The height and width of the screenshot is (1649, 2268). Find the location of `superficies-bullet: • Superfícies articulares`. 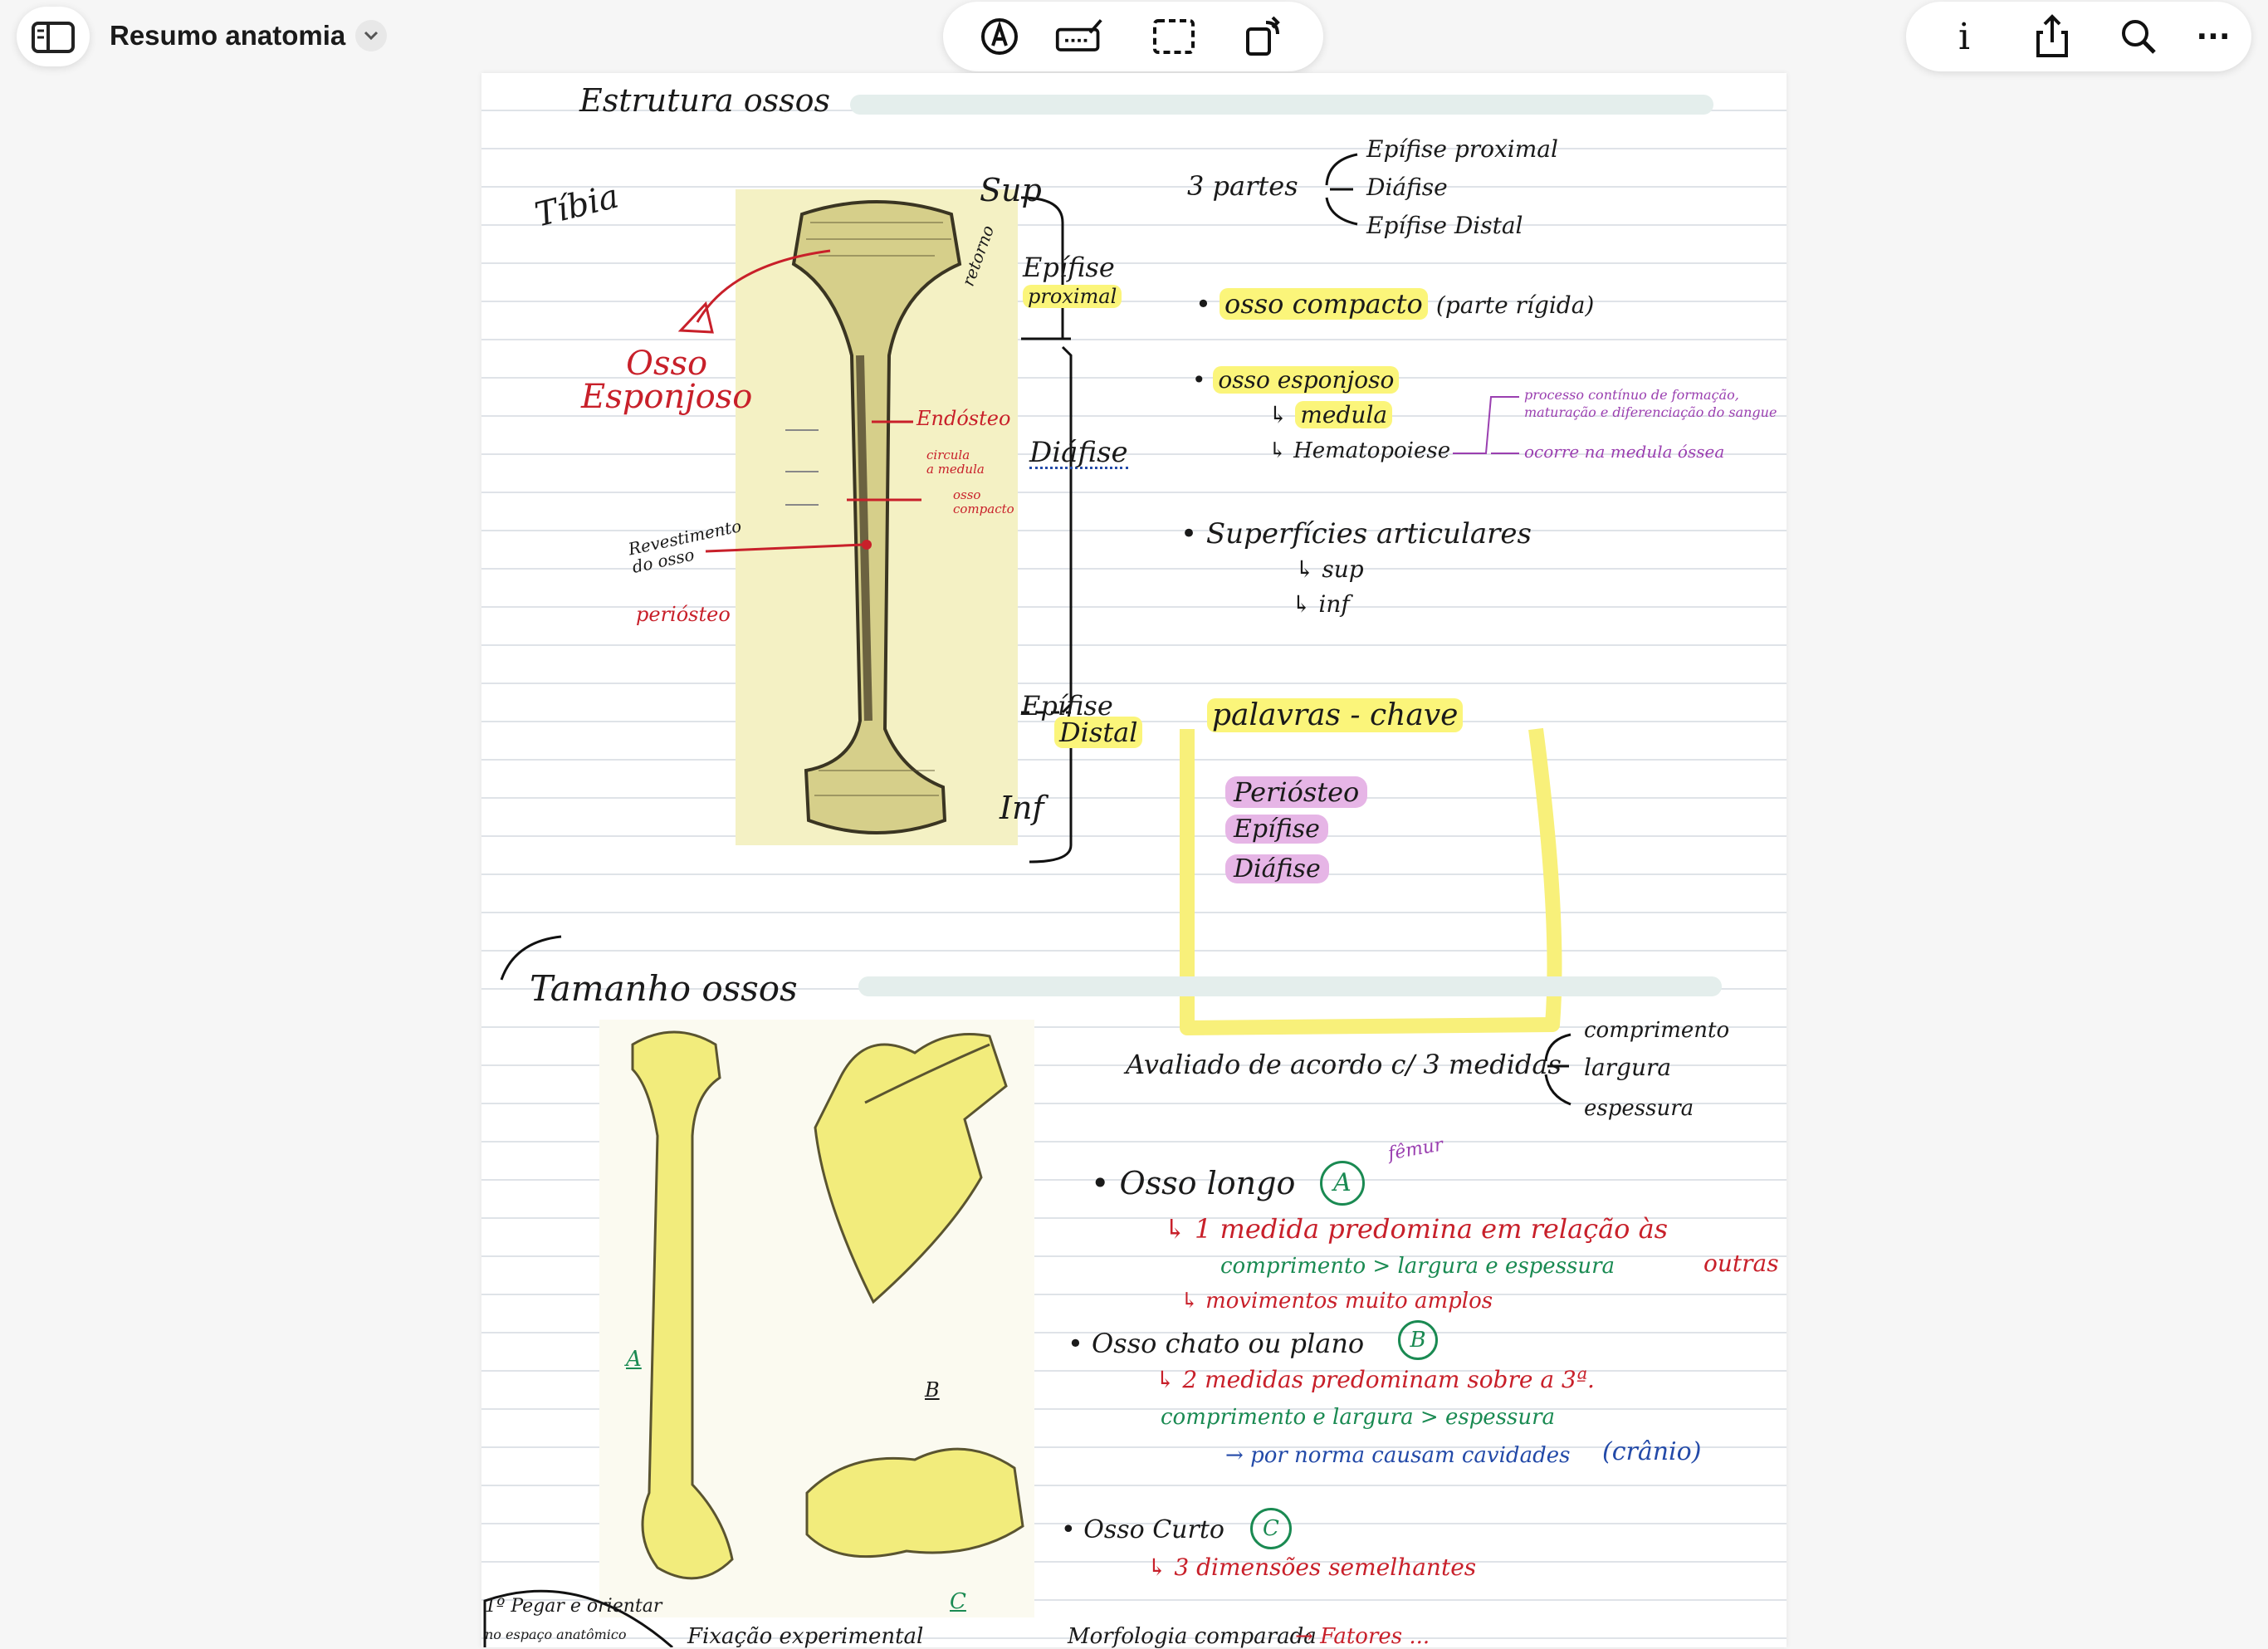

superficies-bullet: • Superfícies articulares is located at coordinates (1356, 533).